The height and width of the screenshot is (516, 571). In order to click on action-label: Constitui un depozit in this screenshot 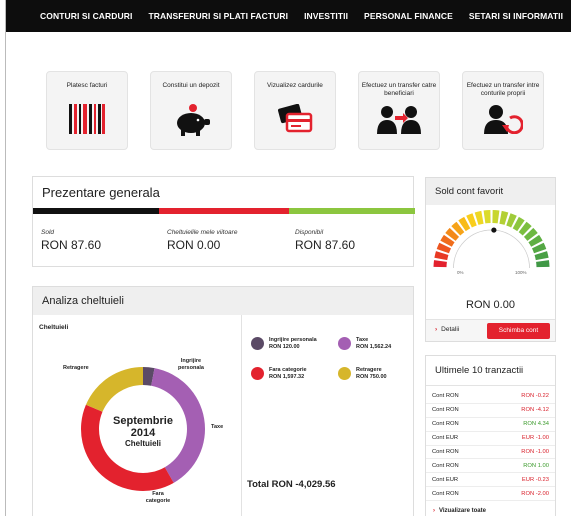, I will do `click(191, 85)`.